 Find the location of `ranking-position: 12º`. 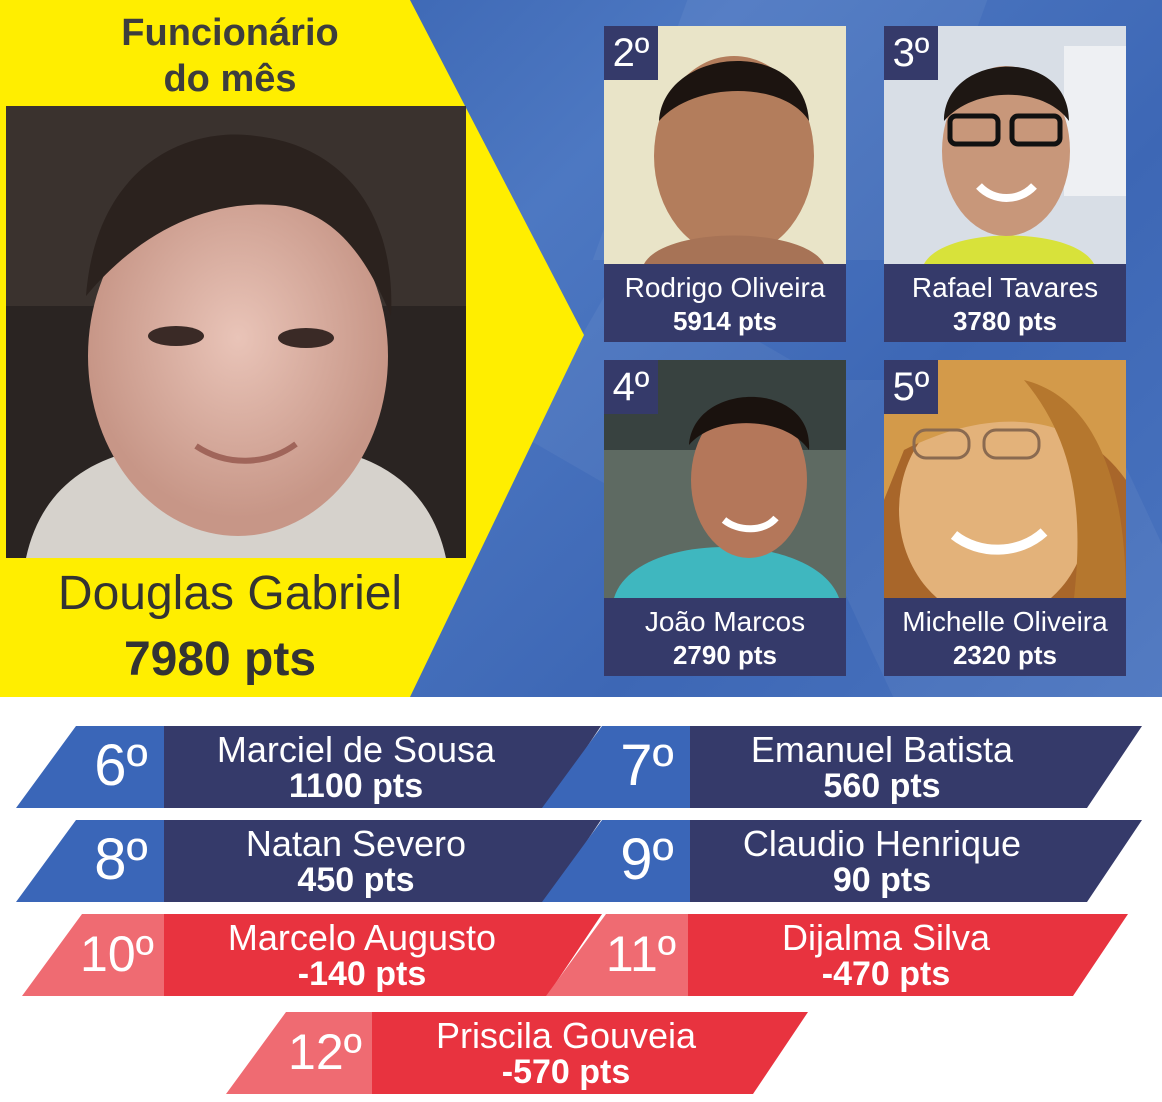

ranking-position: 12º is located at coordinates (325, 1052).